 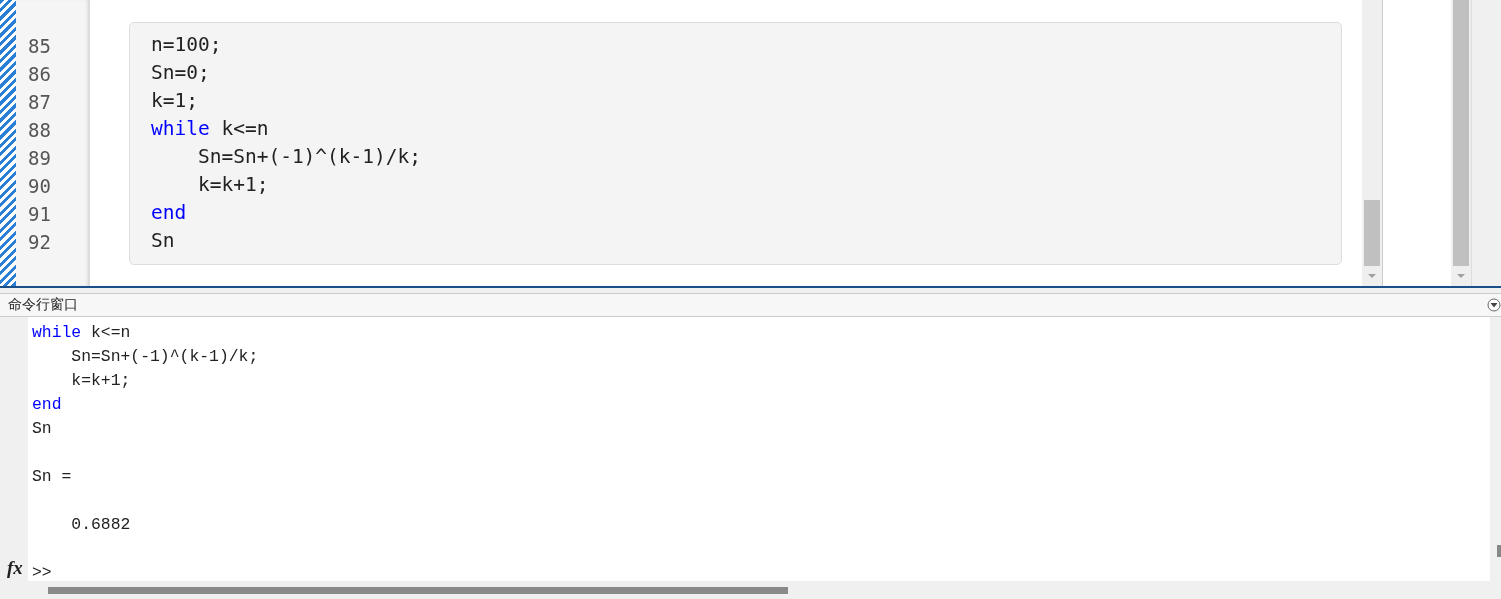 What do you see at coordinates (164, 356) in the screenshot?
I see `command-output-line: Sn=Sn+(-1)^(k-1)/k;` at bounding box center [164, 356].